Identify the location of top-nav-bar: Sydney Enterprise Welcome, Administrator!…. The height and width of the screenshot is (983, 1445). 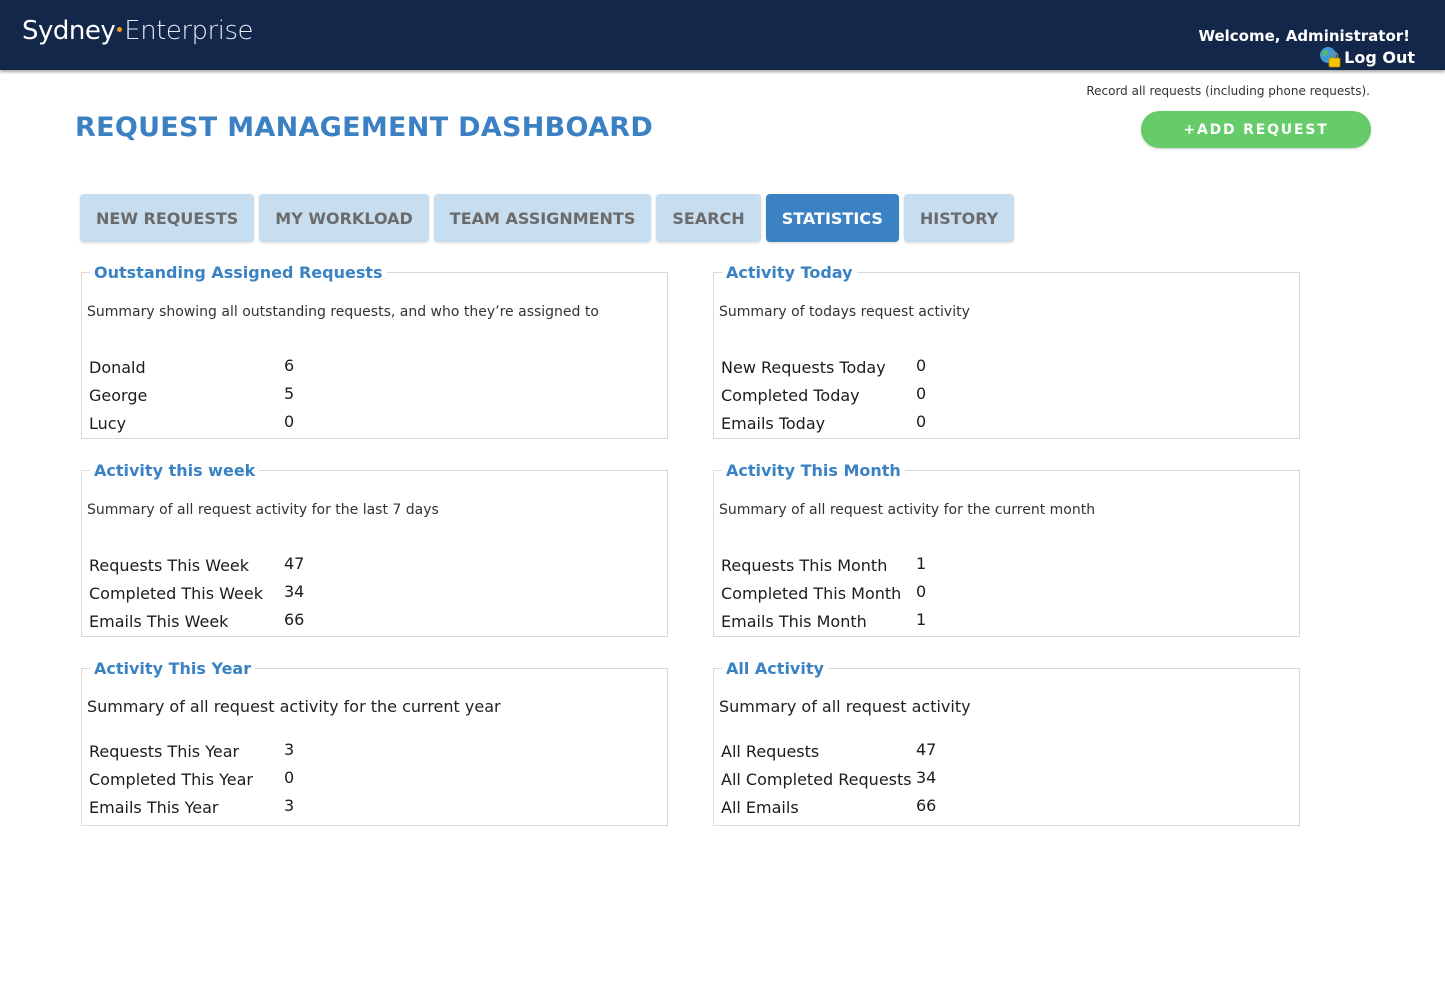
(722, 35).